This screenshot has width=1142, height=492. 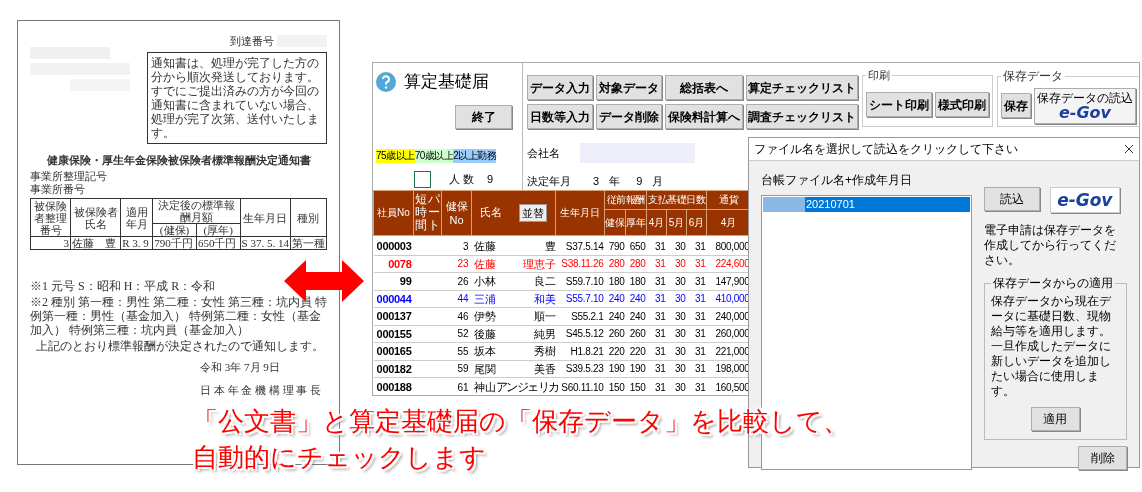 I want to click on column-header: 4月, so click(x=656, y=222).